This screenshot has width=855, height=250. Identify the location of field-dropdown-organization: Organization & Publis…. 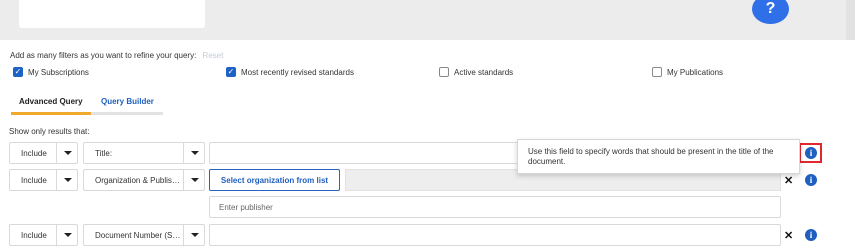
(144, 180).